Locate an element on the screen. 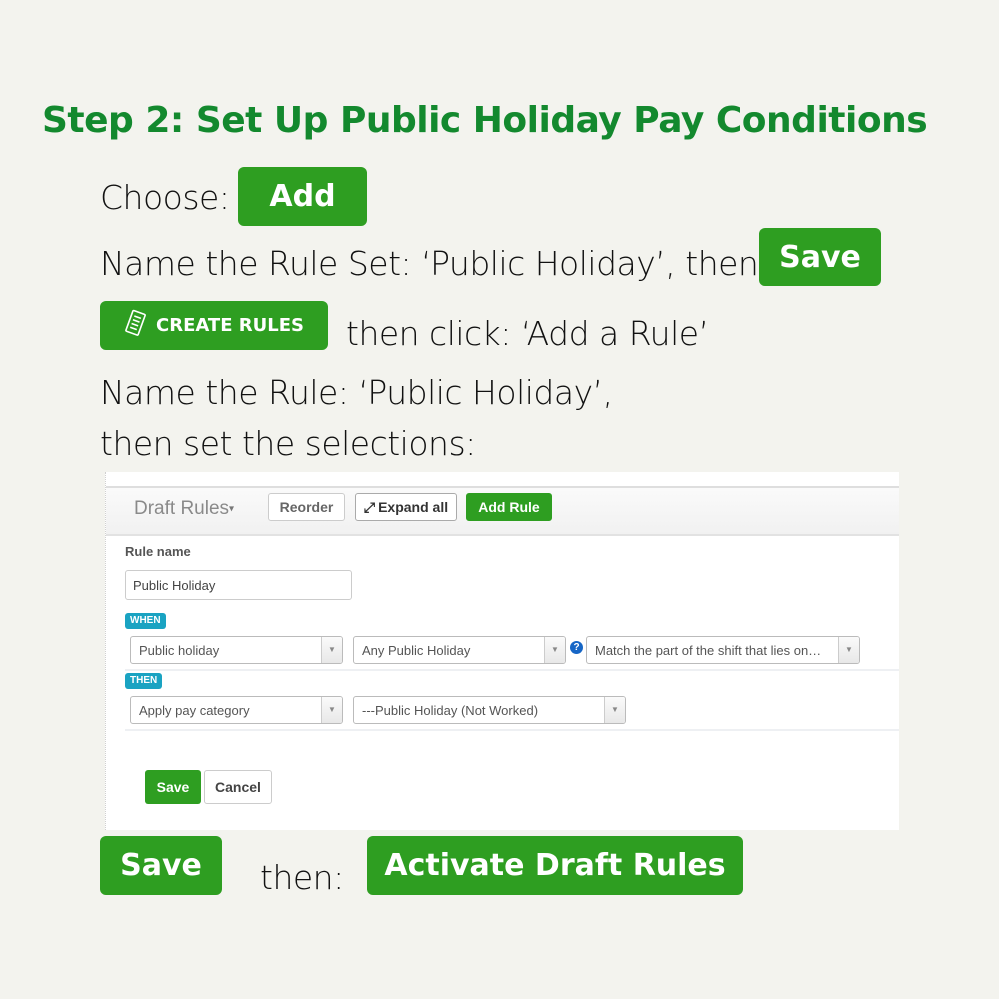 The height and width of the screenshot is (999, 999). rule-name-label: Rule name is located at coordinates (158, 551).